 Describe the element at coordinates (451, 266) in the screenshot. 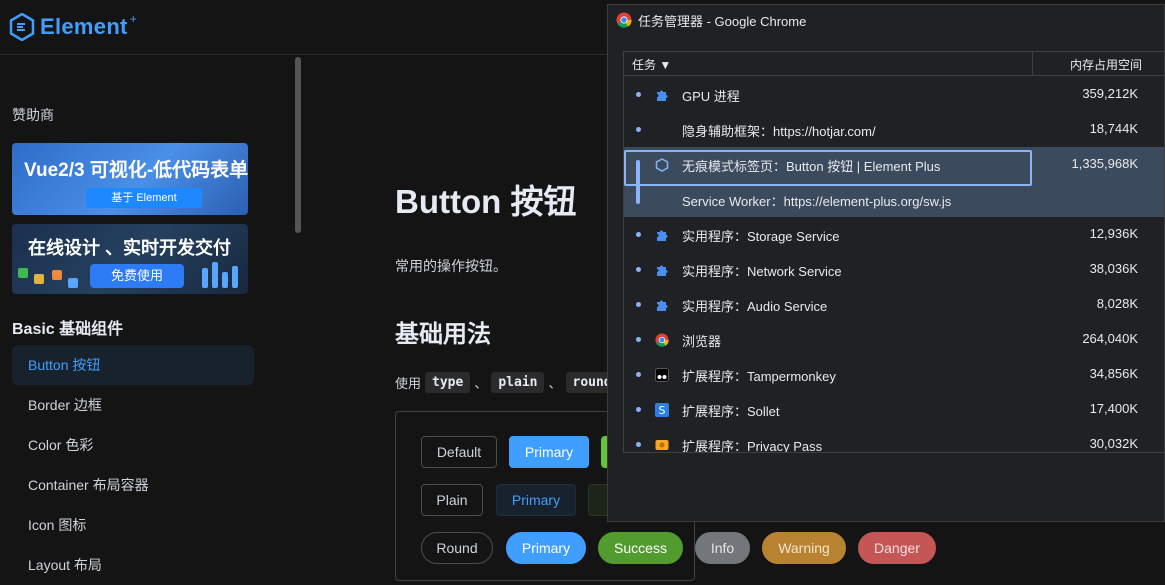

I see `page-description: 常用的操作按钮。` at that location.